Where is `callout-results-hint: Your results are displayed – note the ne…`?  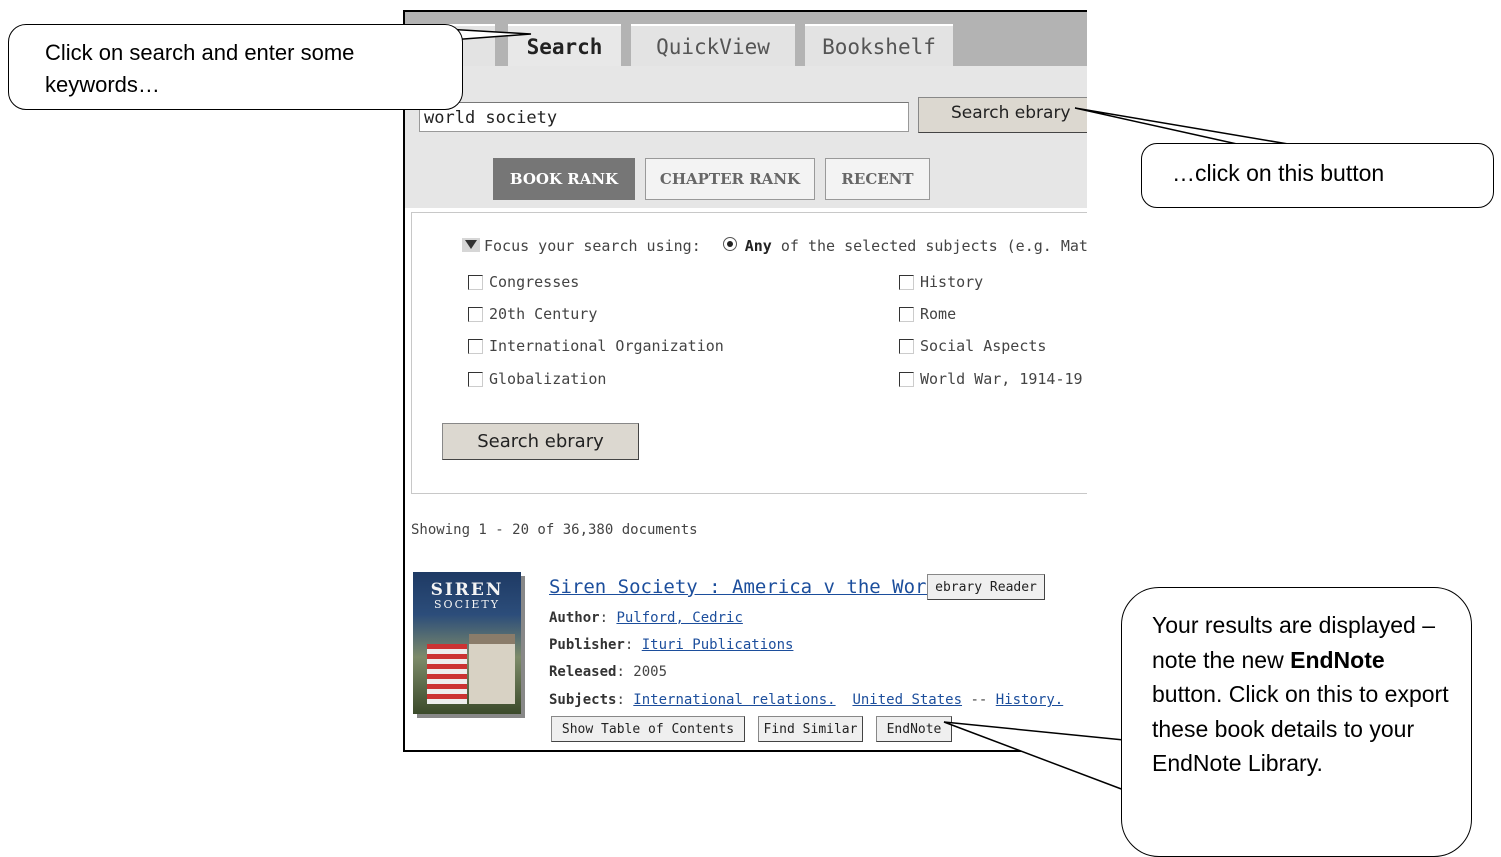
callout-results-hint: Your results are displayed – note the ne… is located at coordinates (1296, 722).